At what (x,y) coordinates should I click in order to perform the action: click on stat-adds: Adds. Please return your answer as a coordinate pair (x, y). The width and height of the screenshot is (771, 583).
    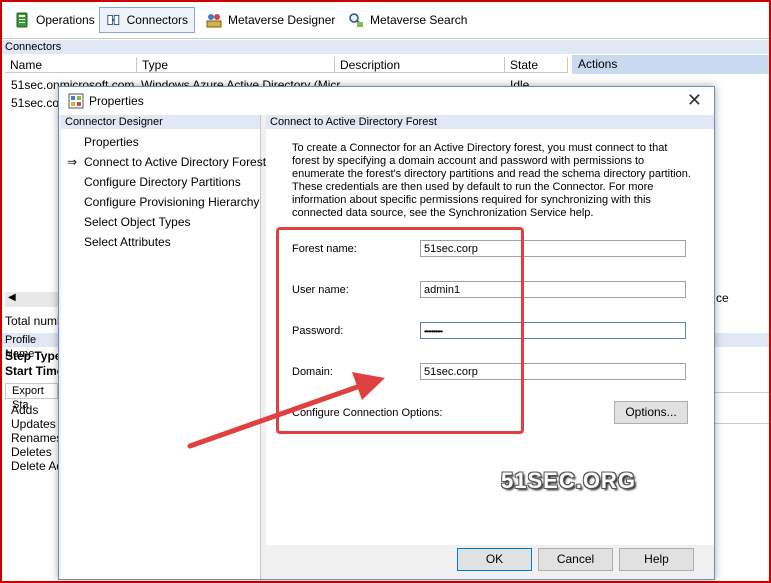
    Looking at the image, I should click on (25, 410).